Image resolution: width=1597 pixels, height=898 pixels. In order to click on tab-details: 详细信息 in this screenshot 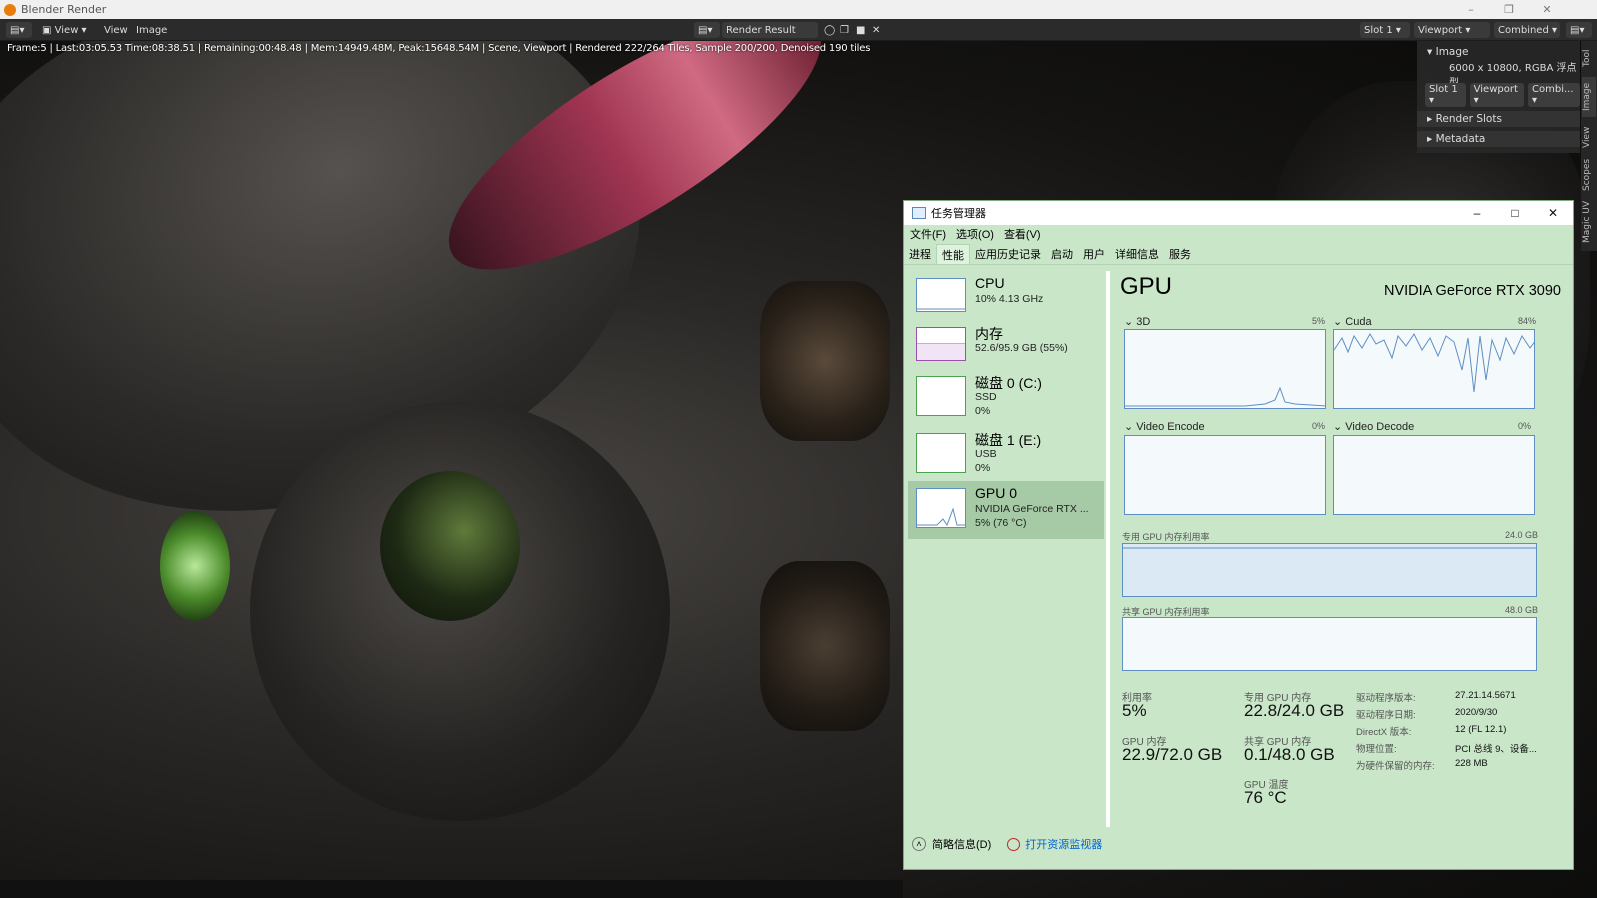, I will do `click(1137, 254)`.